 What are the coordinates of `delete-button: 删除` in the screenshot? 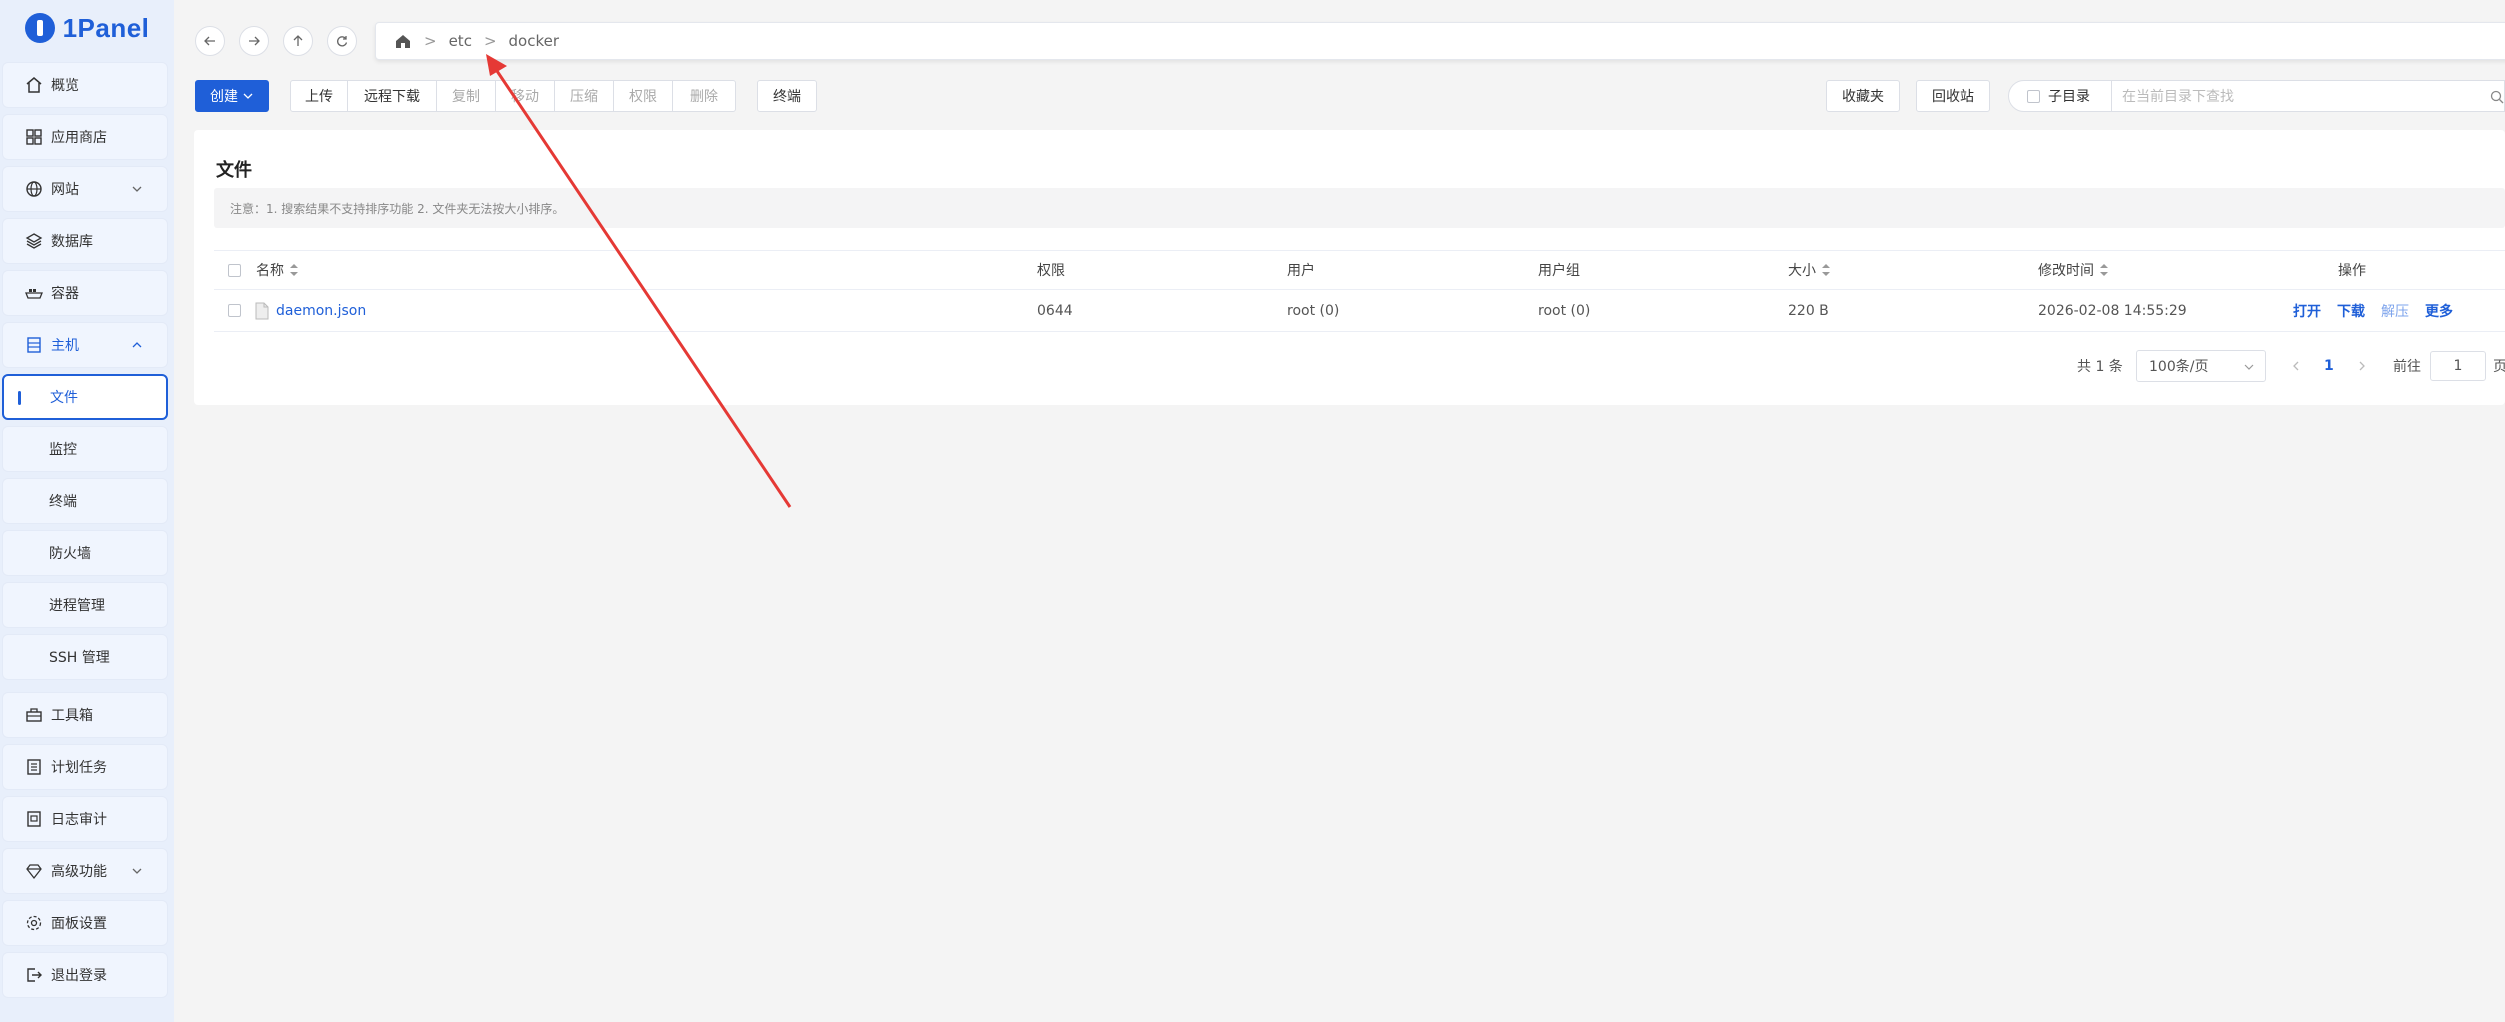 It's located at (704, 96).